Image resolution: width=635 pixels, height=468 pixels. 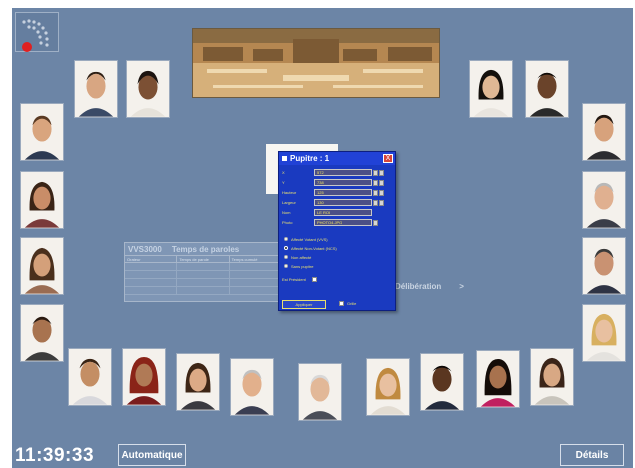 What do you see at coordinates (283, 172) in the screenshot?
I see `field-label: X` at bounding box center [283, 172].